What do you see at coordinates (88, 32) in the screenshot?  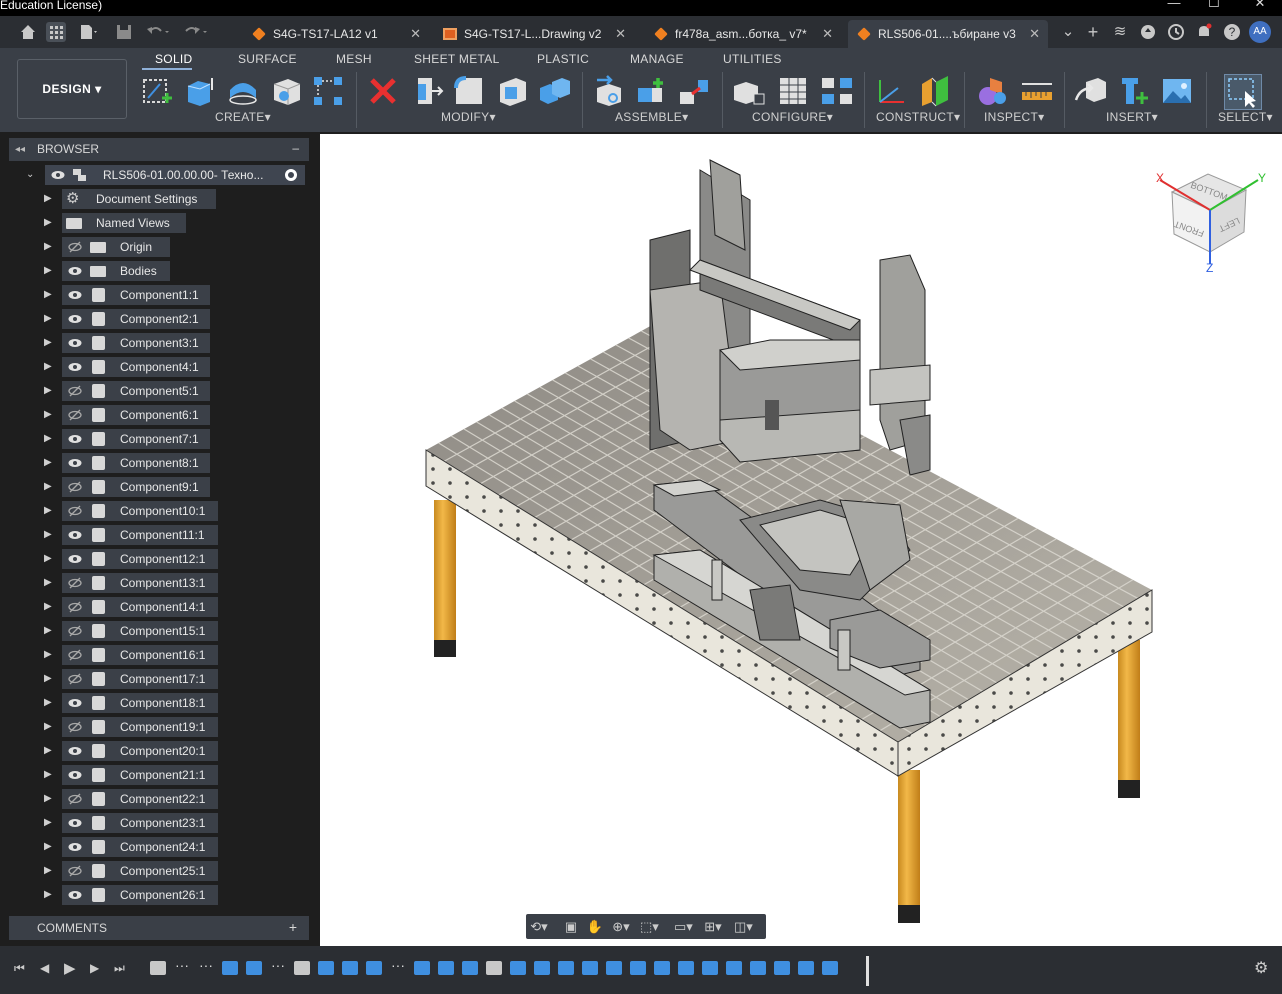 I see `file-menu-icon` at bounding box center [88, 32].